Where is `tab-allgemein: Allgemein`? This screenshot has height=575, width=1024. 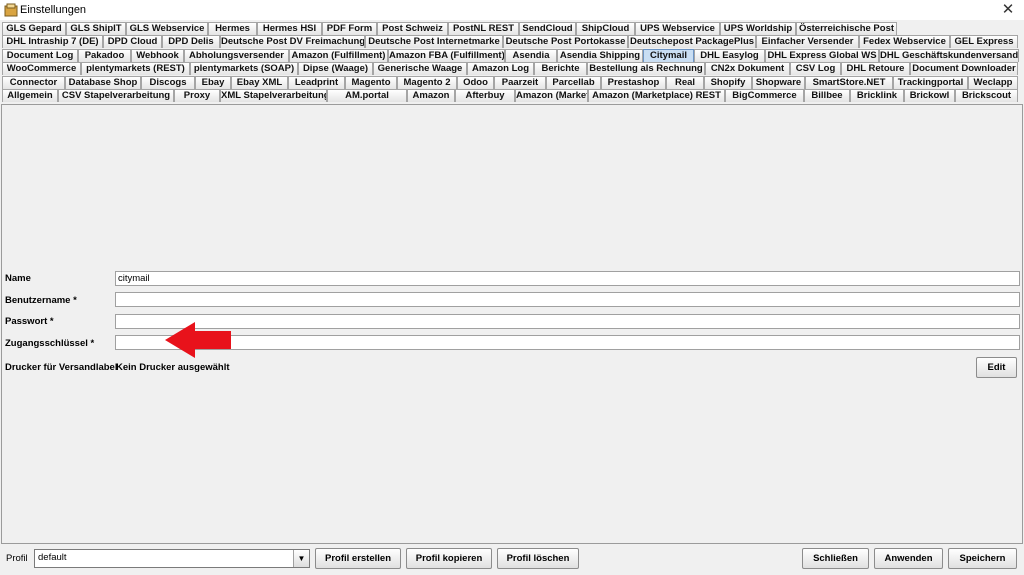
tab-allgemein: Allgemein is located at coordinates (30, 95).